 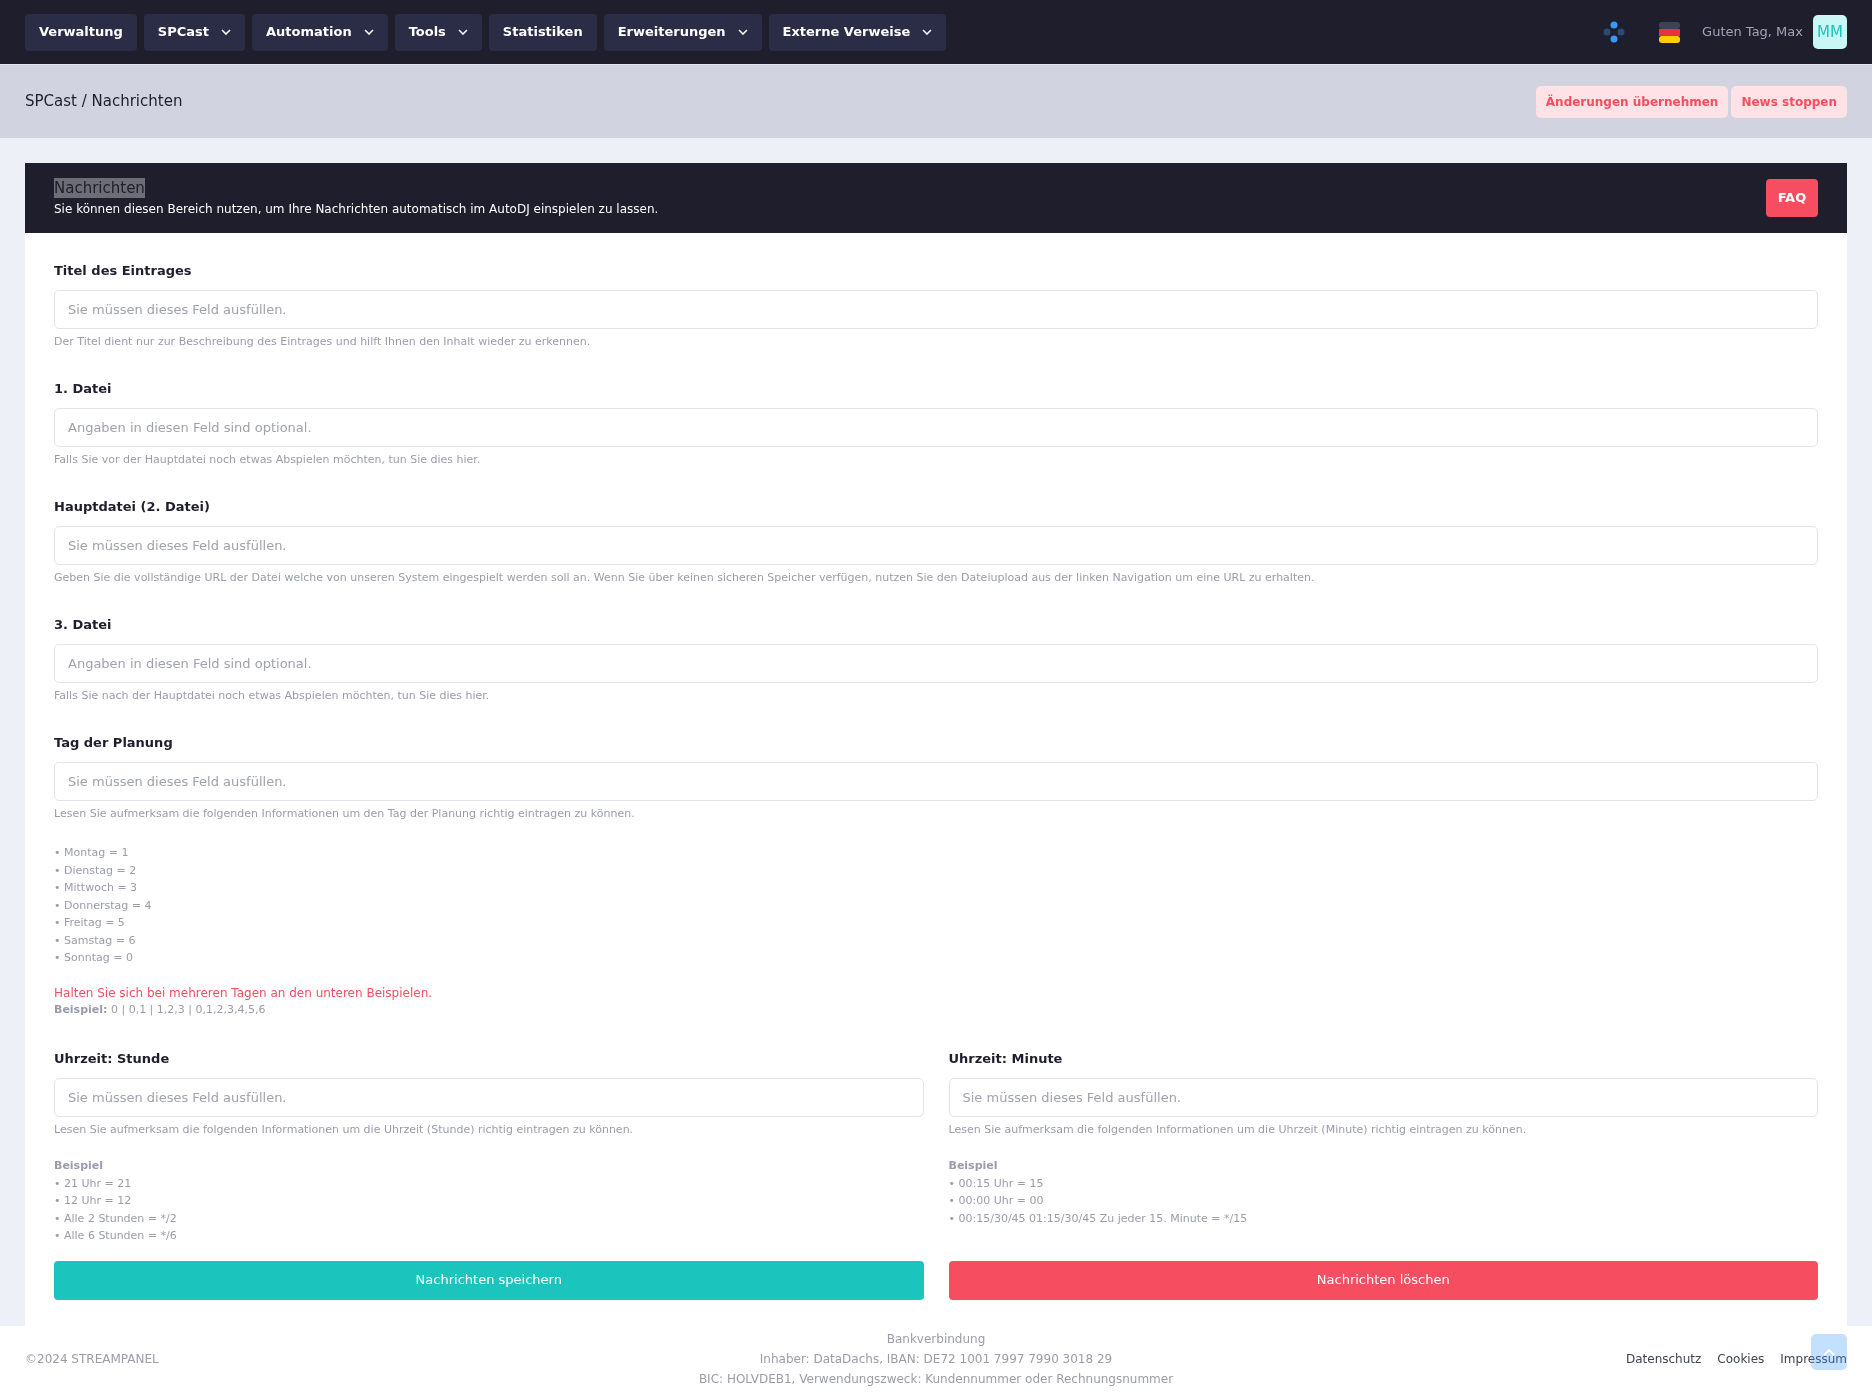 What do you see at coordinates (323, 341) in the screenshot?
I see `help-text: Der Titel dient nur zur Beschreibung des Eintrages und hilft Ihnen den Inhalt wieder zu erkennen.` at bounding box center [323, 341].